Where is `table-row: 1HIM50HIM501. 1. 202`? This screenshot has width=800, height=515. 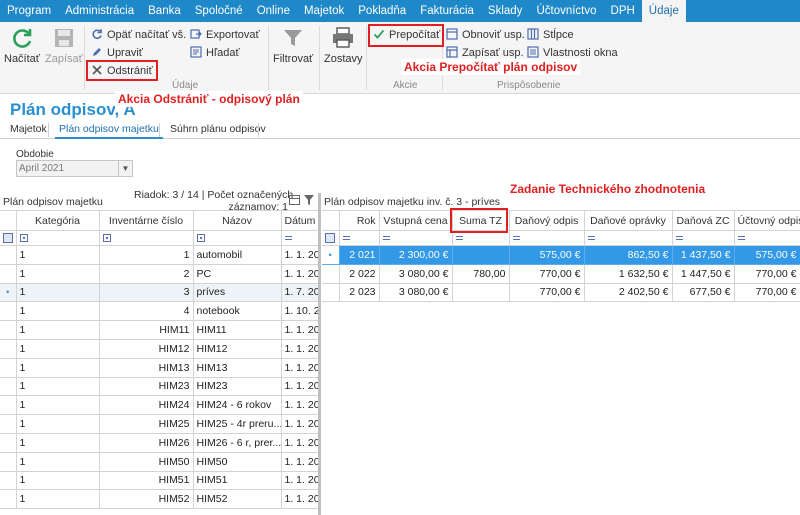
table-row: 1HIM50HIM501. 1. 202 is located at coordinates (159, 461).